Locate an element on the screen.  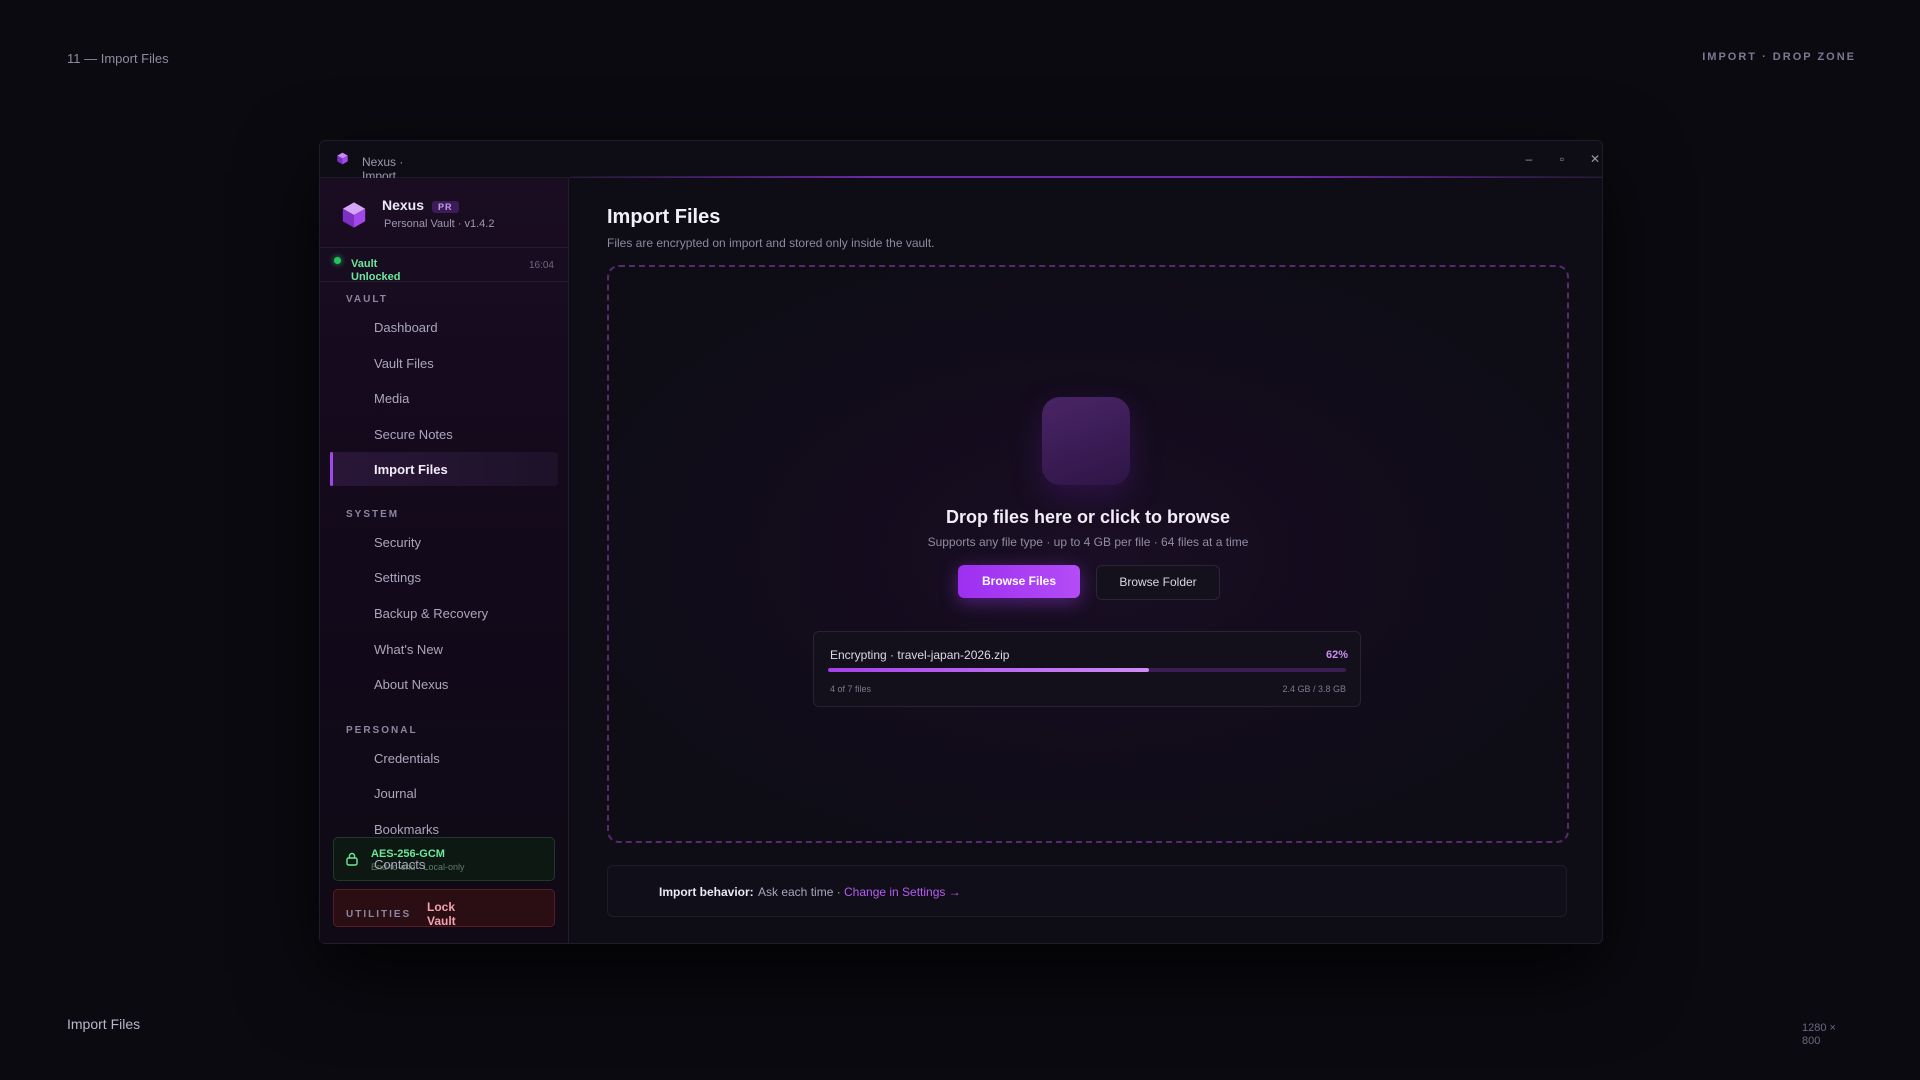
sidebar-item-label: Journal is located at coordinates (395, 793).